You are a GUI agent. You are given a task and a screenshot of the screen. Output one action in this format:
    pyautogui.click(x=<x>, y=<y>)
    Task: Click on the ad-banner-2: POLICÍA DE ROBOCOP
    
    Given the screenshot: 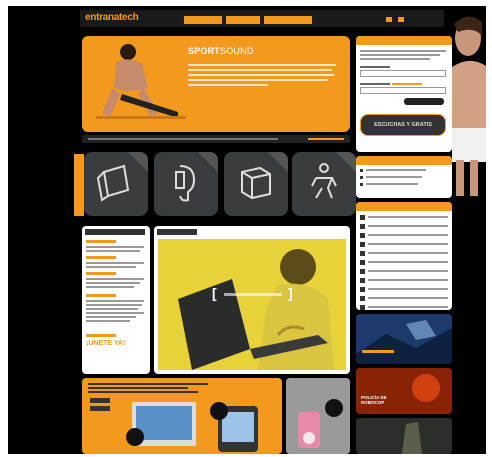 What is the action you would take?
    pyautogui.click(x=404, y=391)
    